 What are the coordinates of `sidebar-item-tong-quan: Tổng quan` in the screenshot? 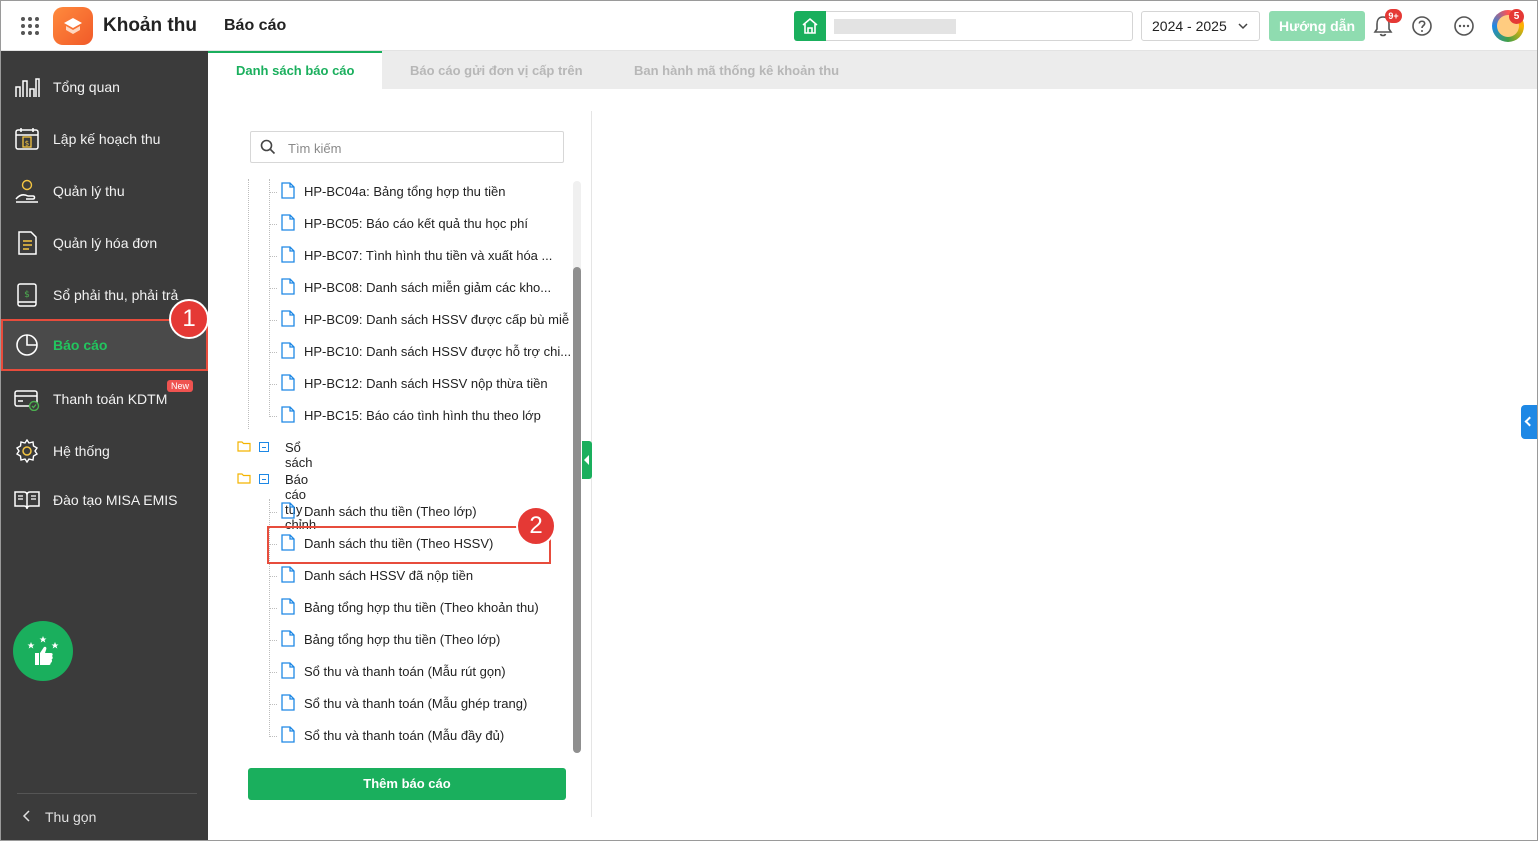 It's located at (104, 87).